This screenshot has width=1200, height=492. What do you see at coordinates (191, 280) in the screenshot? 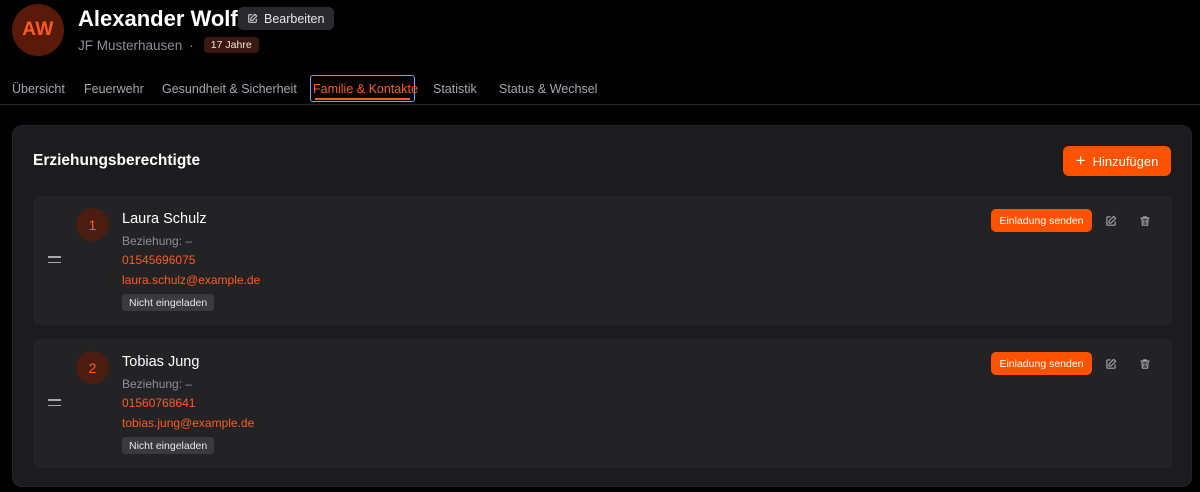
I see `contact-email: laura.schulz@example.de` at bounding box center [191, 280].